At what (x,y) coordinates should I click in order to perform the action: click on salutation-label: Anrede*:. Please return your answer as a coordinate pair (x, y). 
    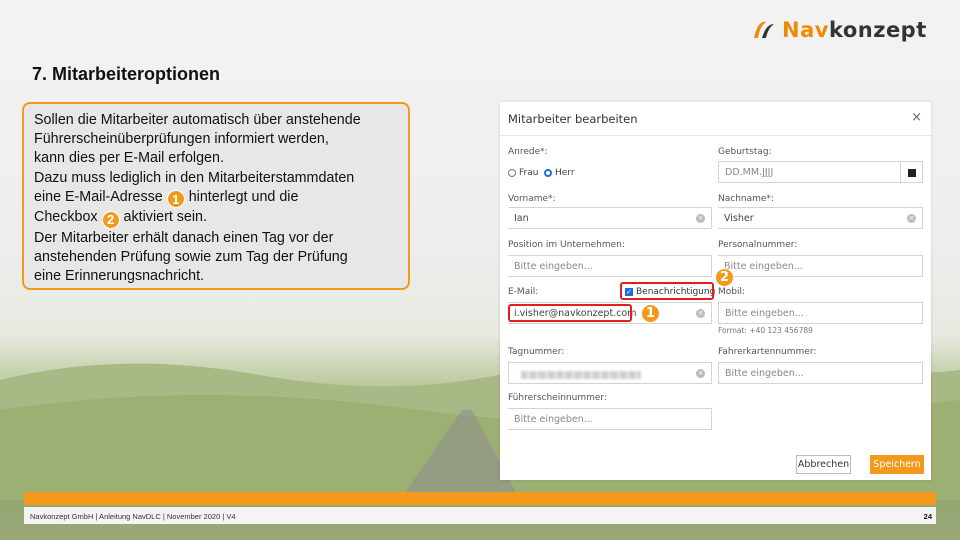
    Looking at the image, I should click on (528, 152).